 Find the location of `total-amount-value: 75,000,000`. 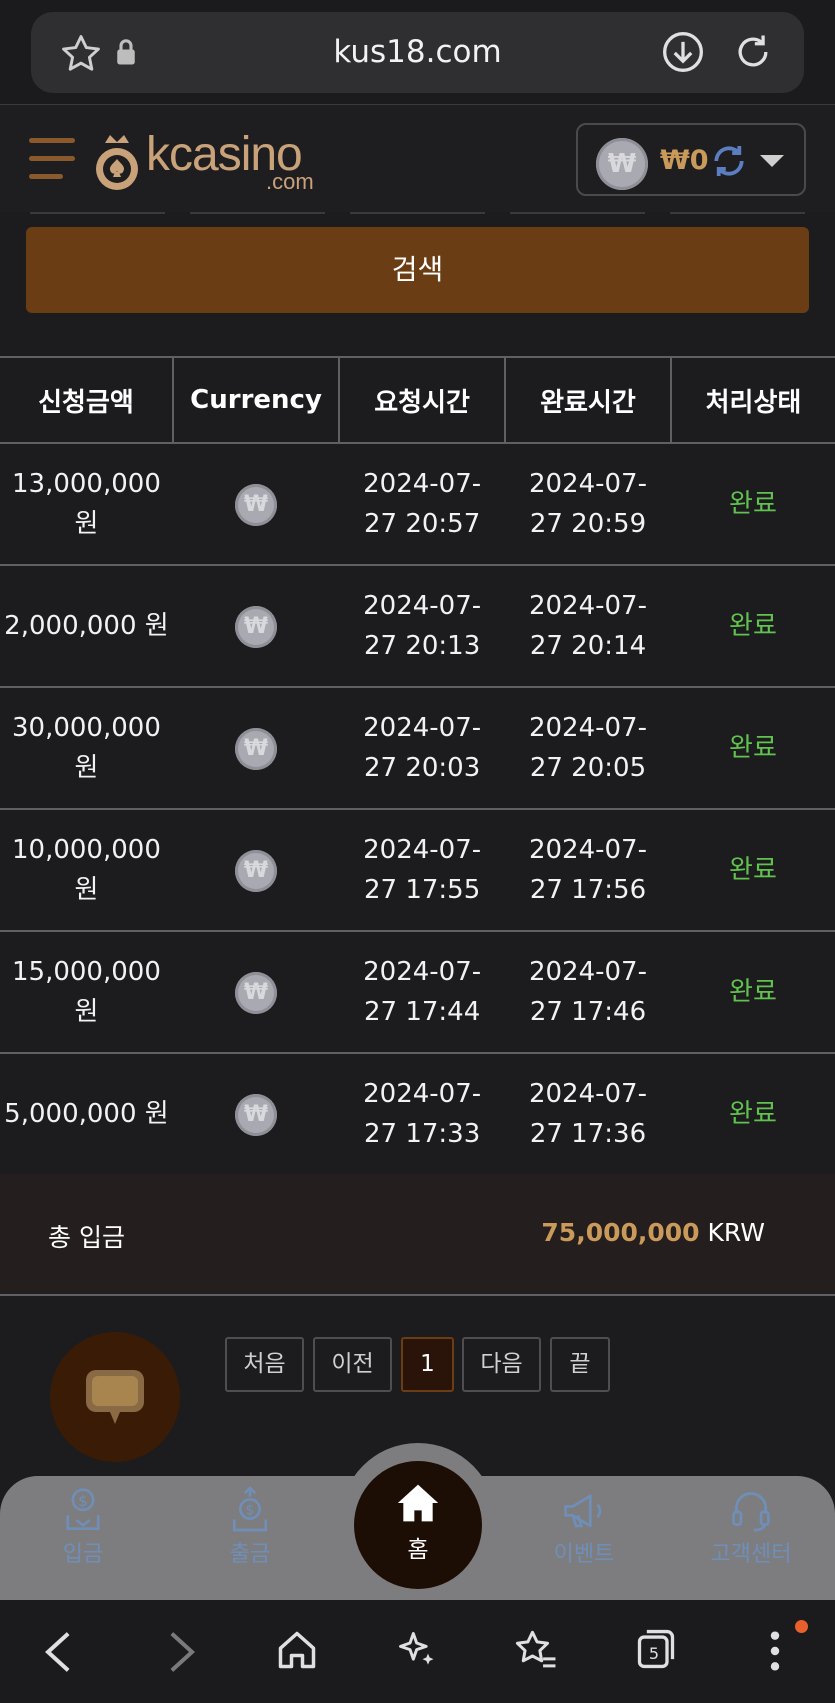

total-amount-value: 75,000,000 is located at coordinates (620, 1232).